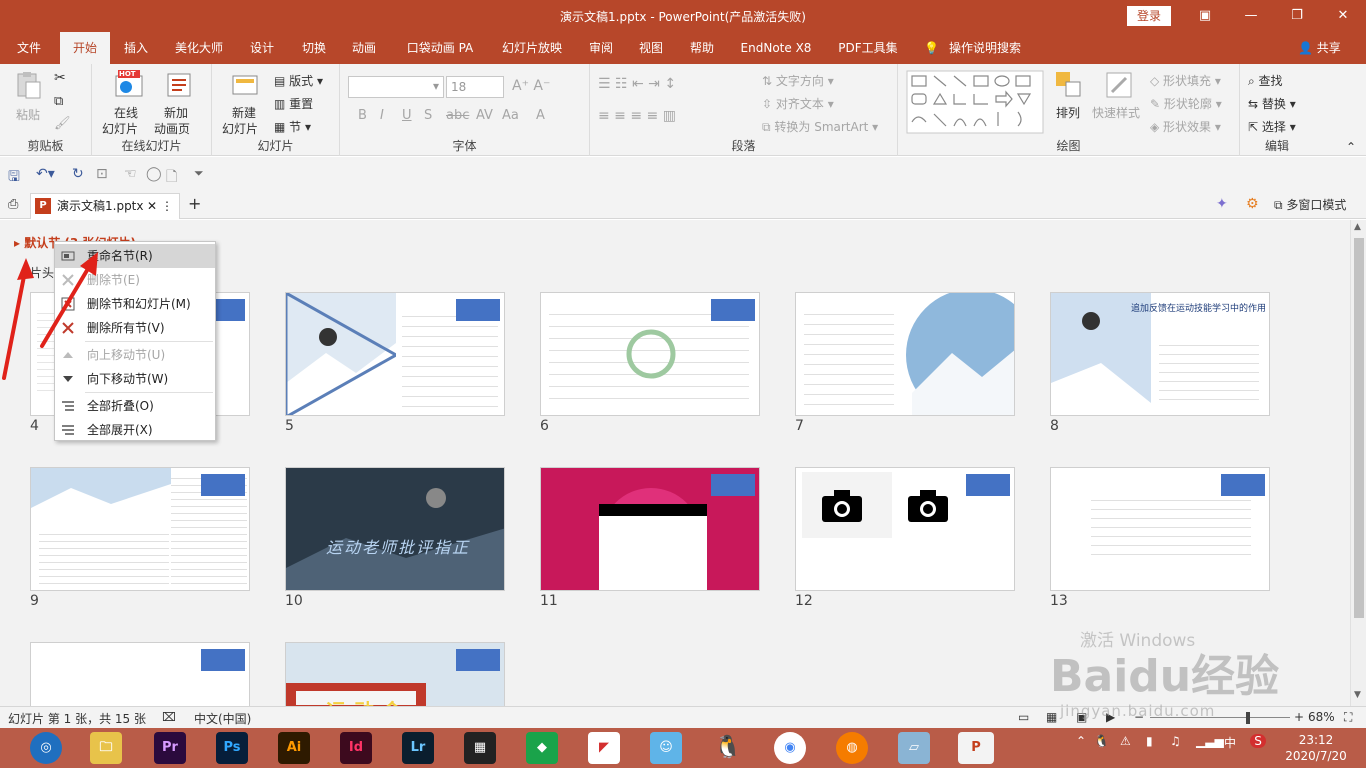 This screenshot has height=768, width=1366. Describe the element at coordinates (167, 206) in the screenshot. I see `tab-menu-icon: ⋮` at that location.